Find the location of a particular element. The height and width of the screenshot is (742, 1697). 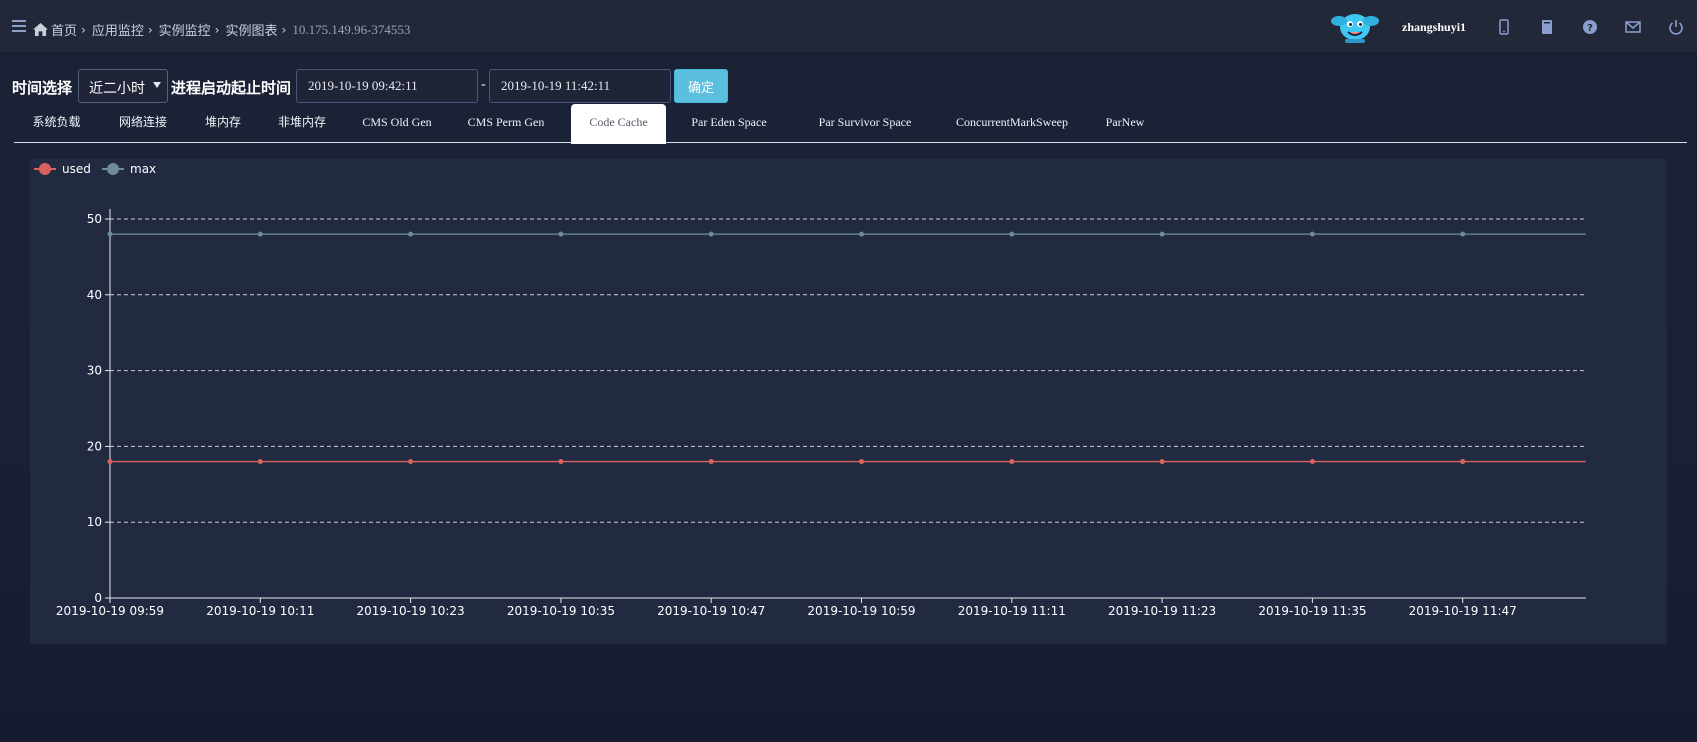

legend-marker-used is located at coordinates (45, 169).